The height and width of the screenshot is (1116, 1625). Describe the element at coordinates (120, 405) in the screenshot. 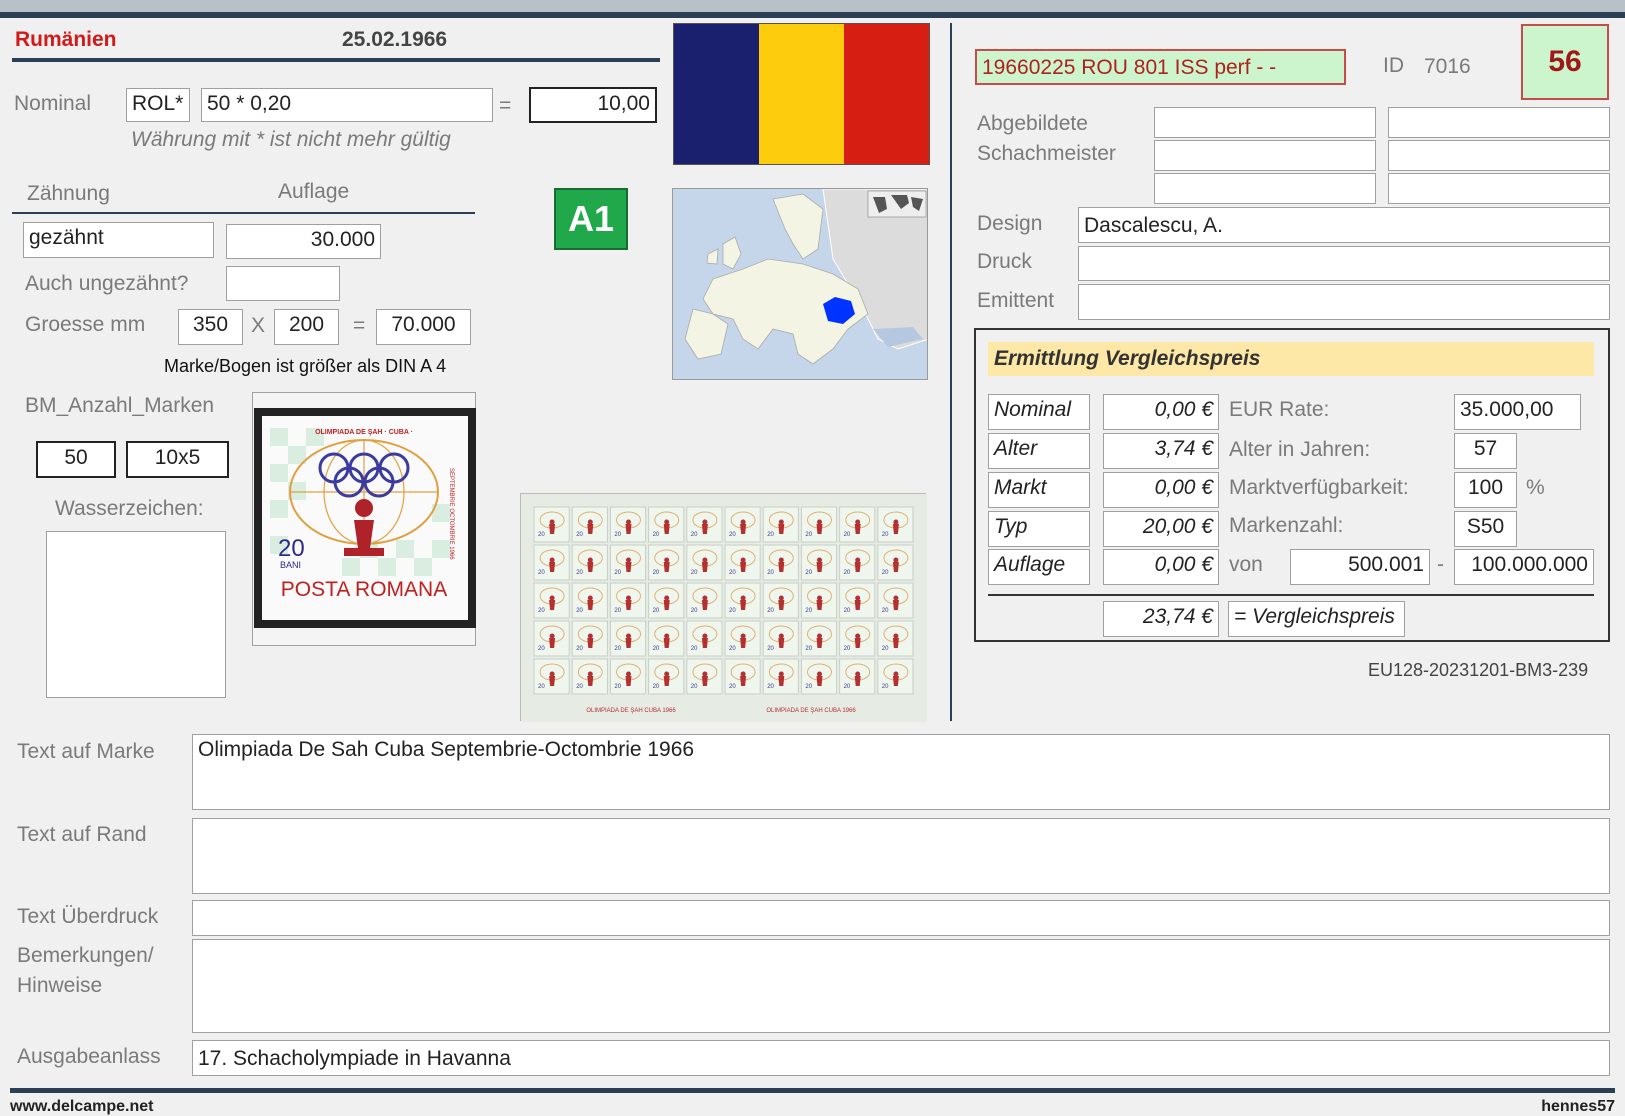

I see `block-label: BM_Anzahl_Marken` at that location.